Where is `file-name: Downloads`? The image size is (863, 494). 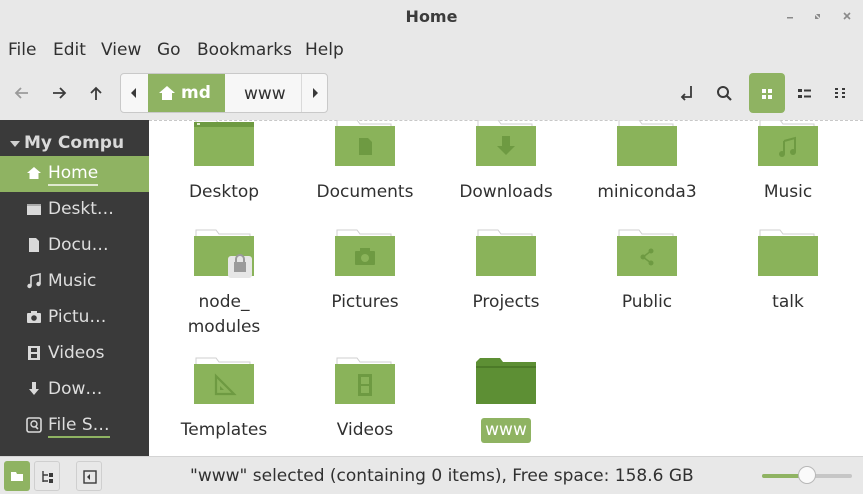 file-name: Downloads is located at coordinates (506, 192).